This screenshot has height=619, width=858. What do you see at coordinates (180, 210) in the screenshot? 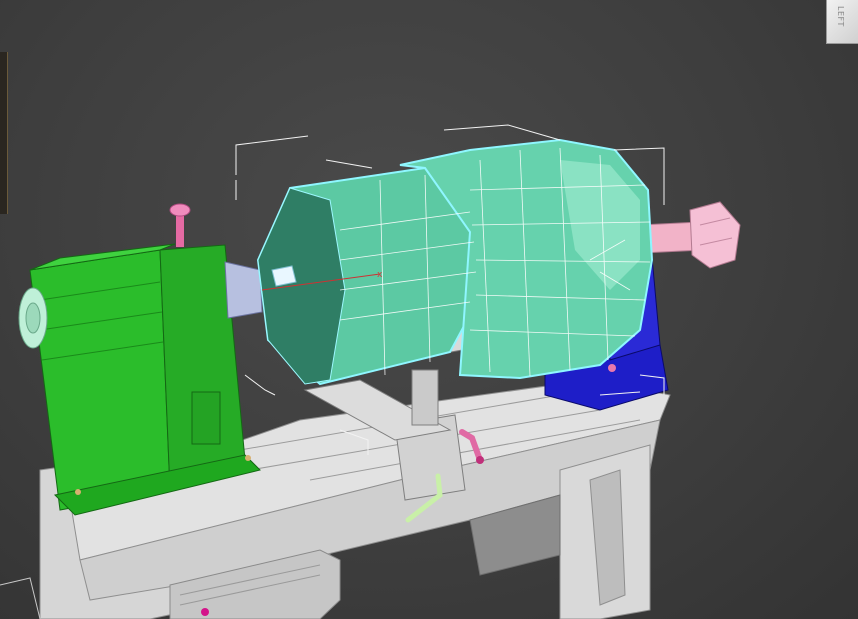
I see `headstock-knob-pink` at bounding box center [180, 210].